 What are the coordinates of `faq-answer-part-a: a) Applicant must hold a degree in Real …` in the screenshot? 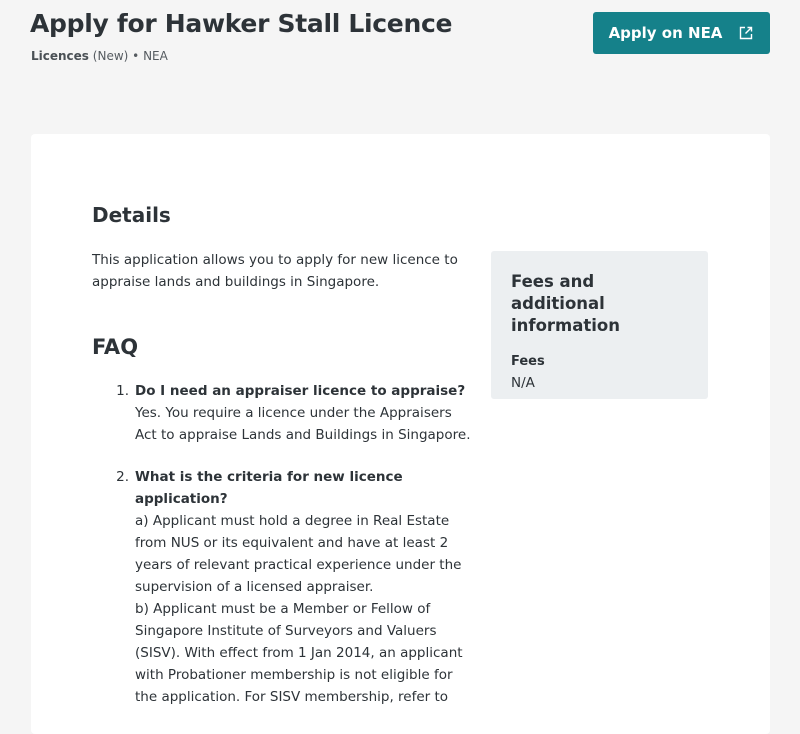 It's located at (298, 554).